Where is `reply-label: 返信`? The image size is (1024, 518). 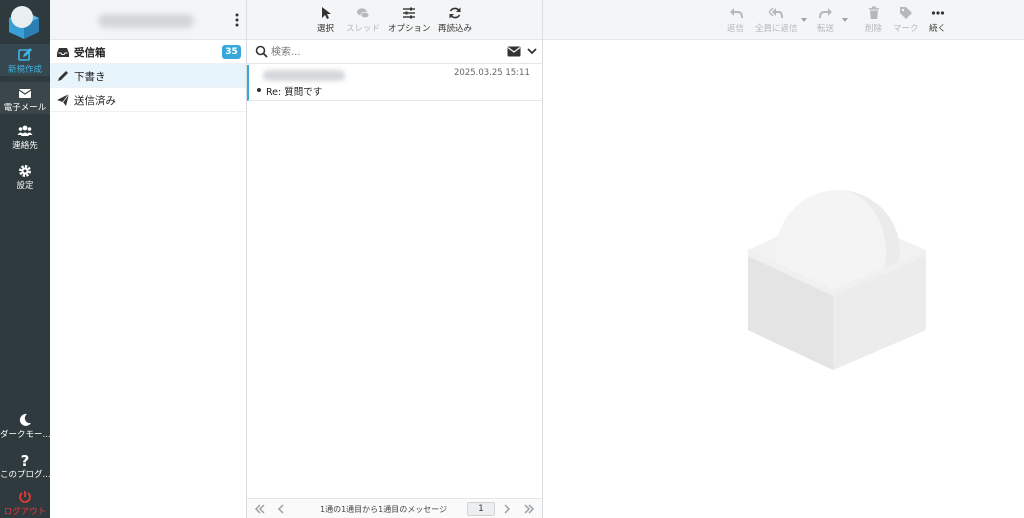
reply-label: 返信 is located at coordinates (736, 29).